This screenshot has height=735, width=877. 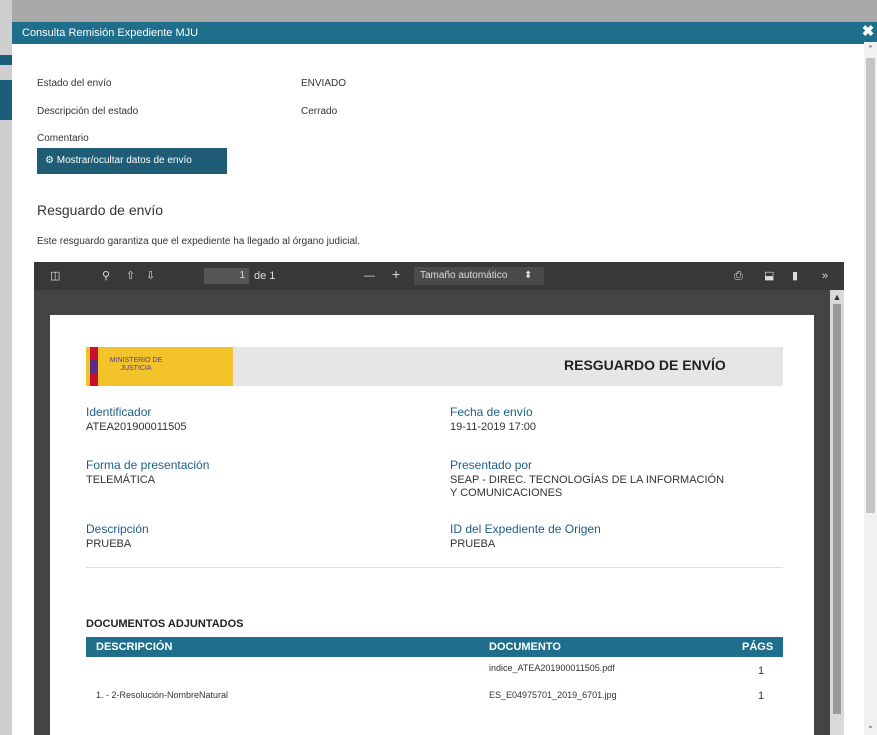 What do you see at coordinates (369, 276) in the screenshot?
I see `zoom-out-icon: —` at bounding box center [369, 276].